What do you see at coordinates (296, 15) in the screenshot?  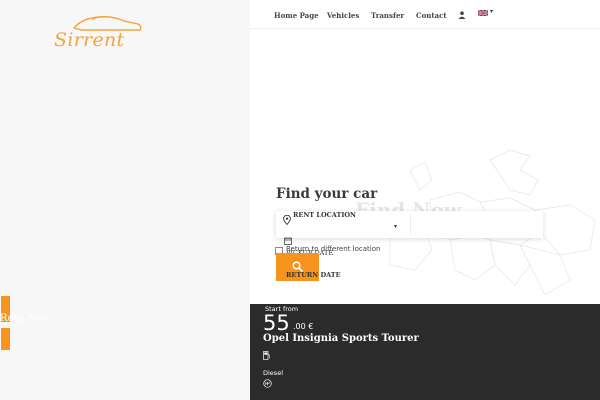 I see `nav-home: Home Page` at bounding box center [296, 15].